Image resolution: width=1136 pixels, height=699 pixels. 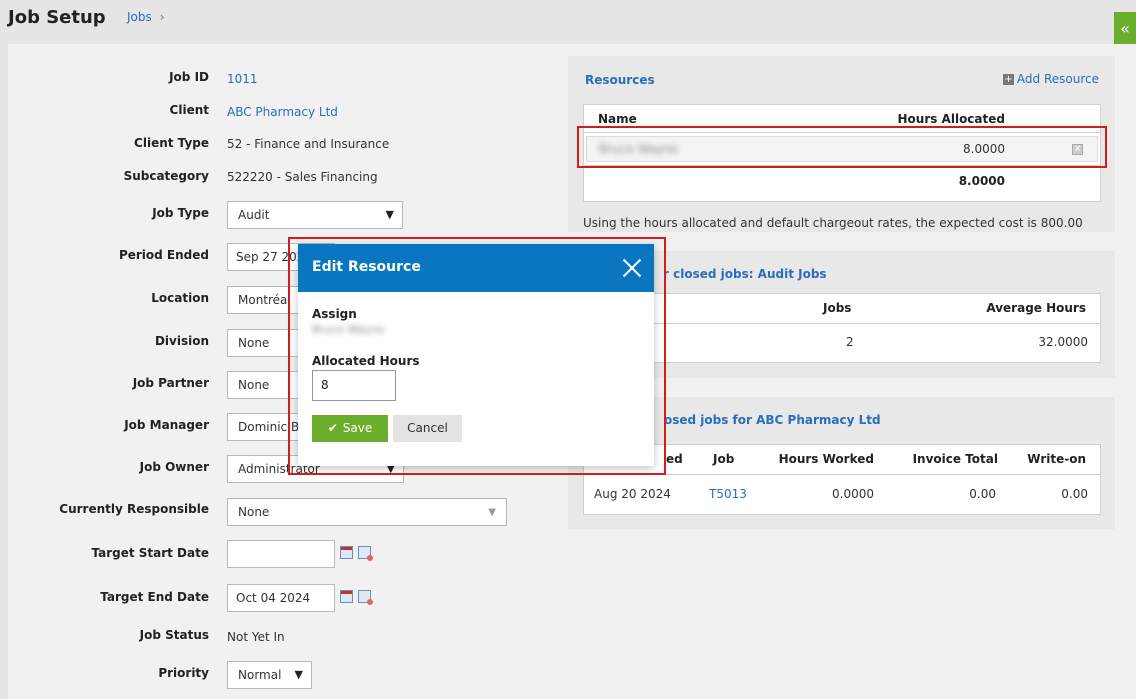 I want to click on client-closed-jobs-title: osed jobs for ABC Pharmacy Ltd, so click(x=772, y=420).